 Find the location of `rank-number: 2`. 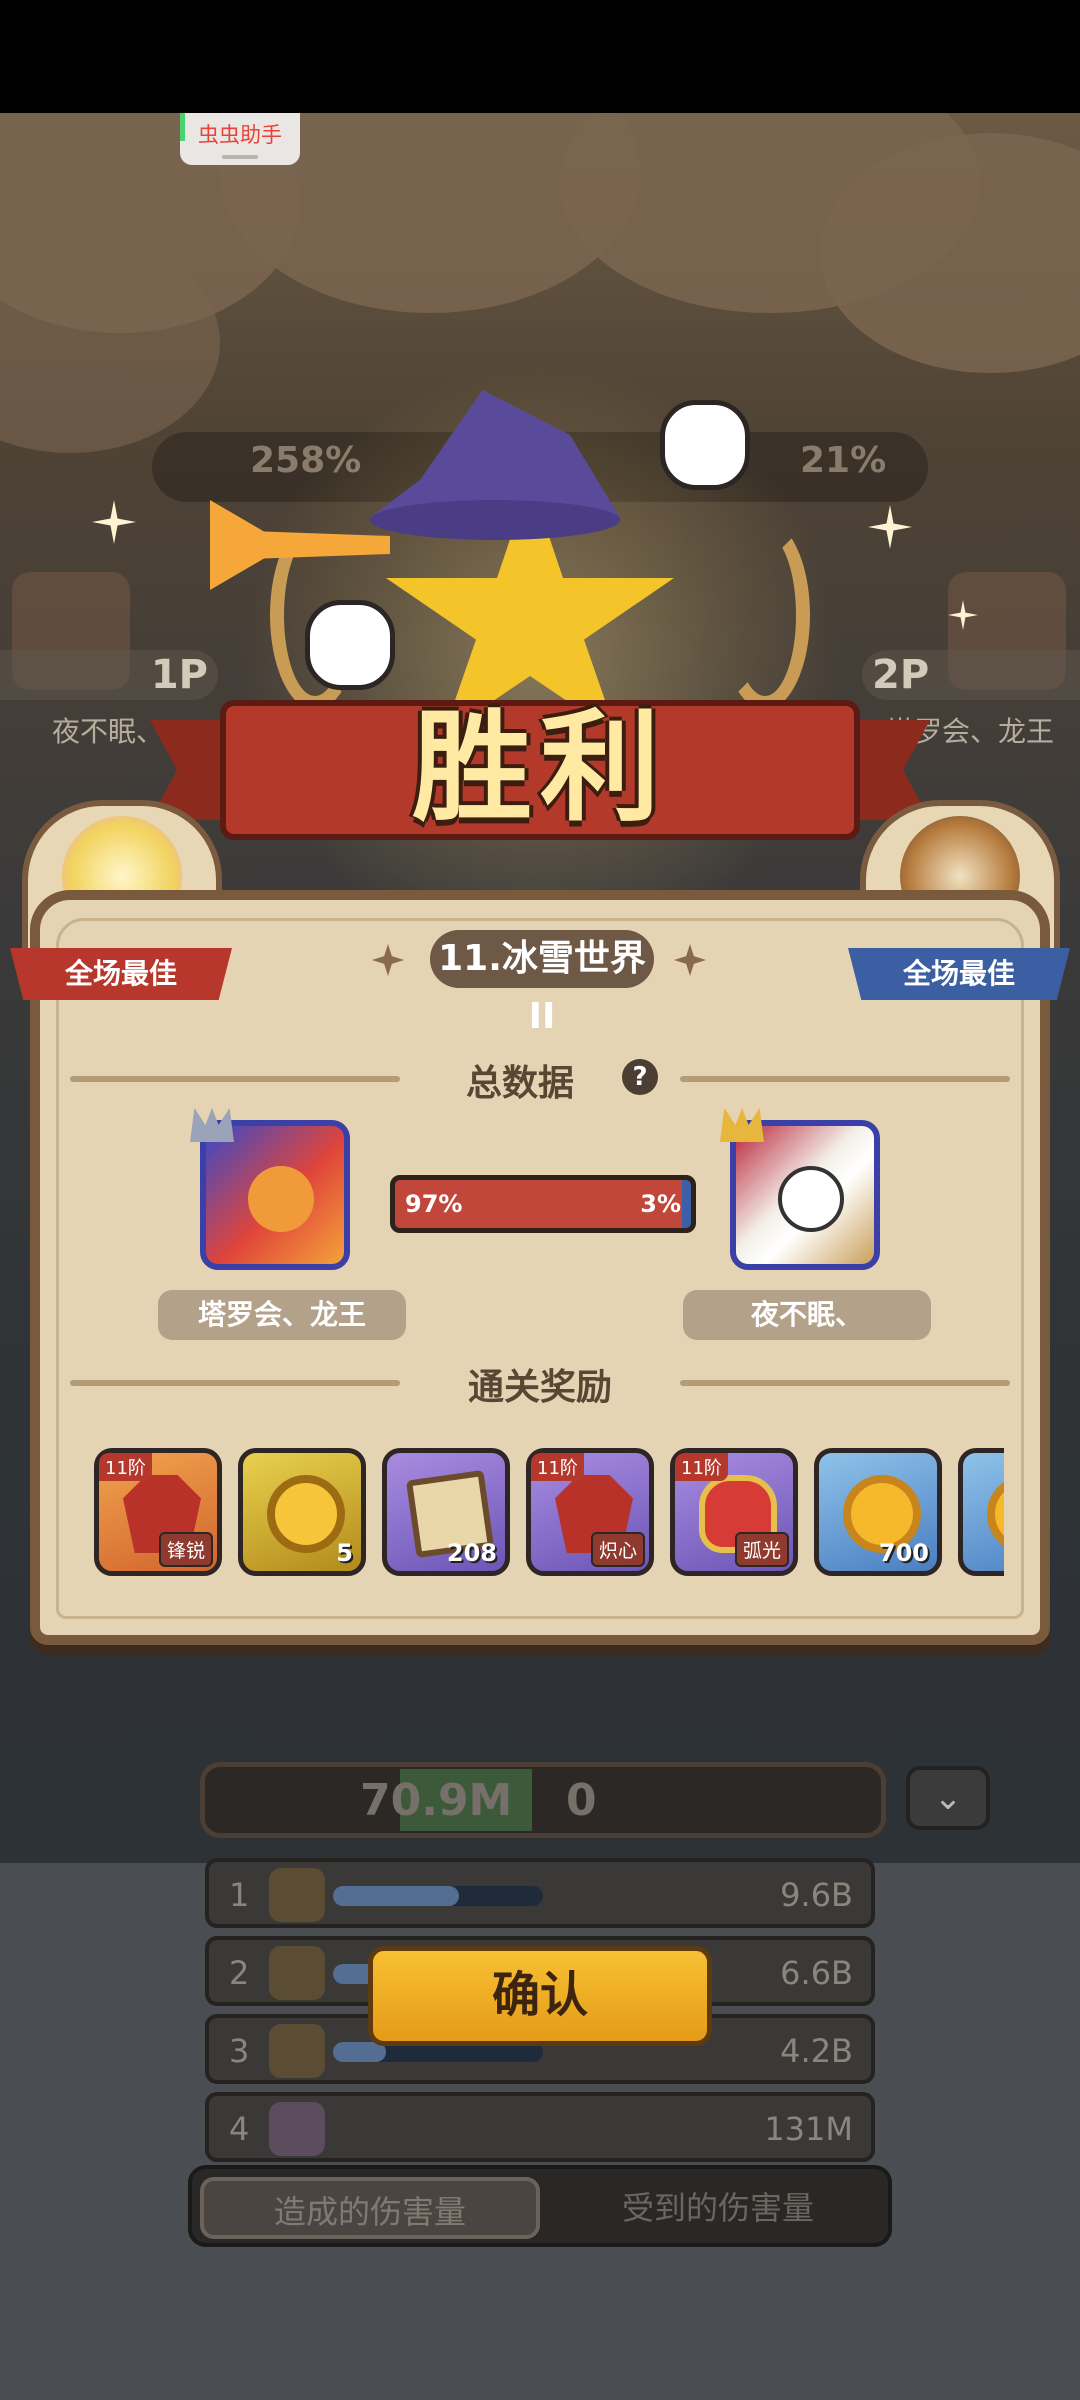

rank-number: 2 is located at coordinates (239, 1973).